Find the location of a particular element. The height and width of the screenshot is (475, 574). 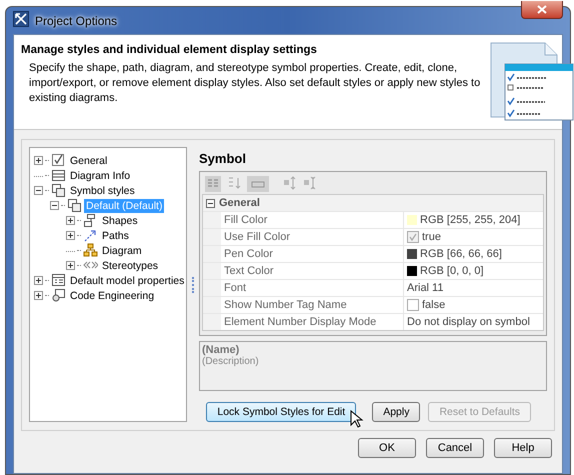

property-value: RGB [0, 0, 0] is located at coordinates (452, 271).